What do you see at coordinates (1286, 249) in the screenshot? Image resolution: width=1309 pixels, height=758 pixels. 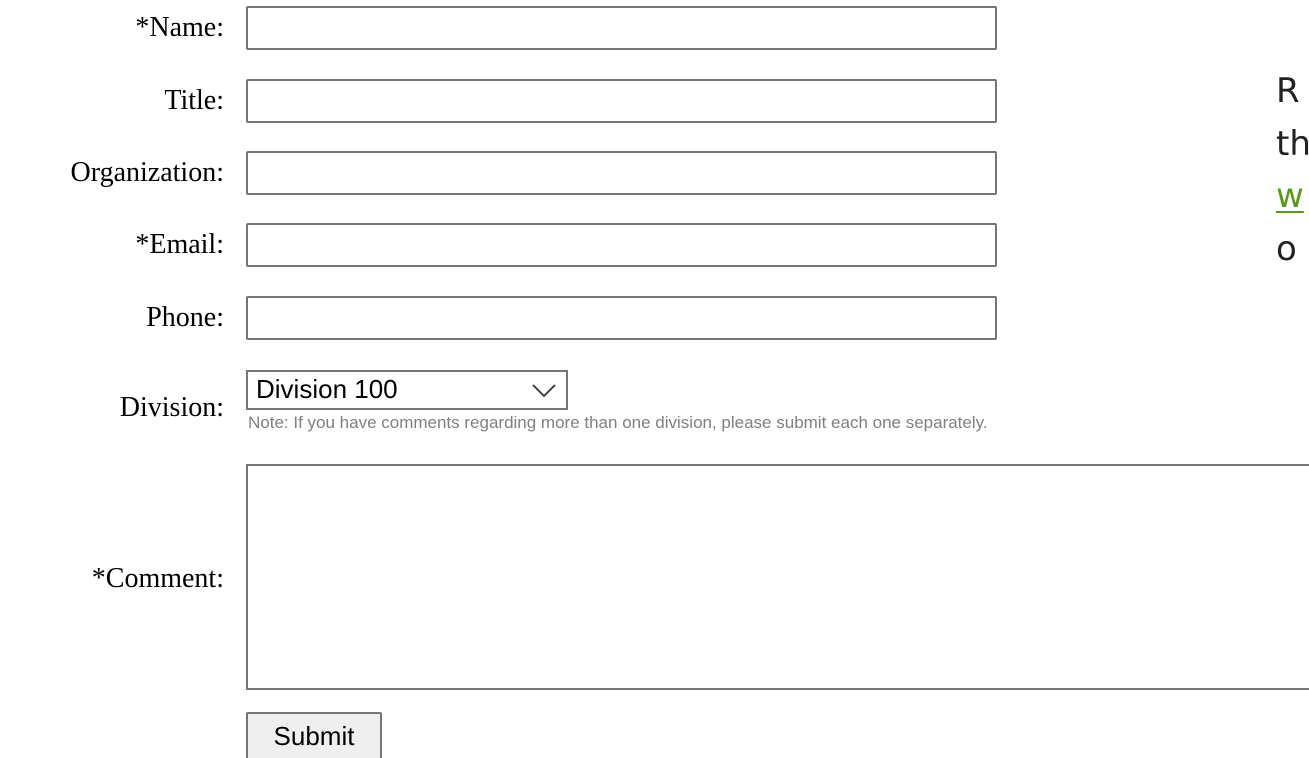 I see `side-text-line-4: o` at bounding box center [1286, 249].